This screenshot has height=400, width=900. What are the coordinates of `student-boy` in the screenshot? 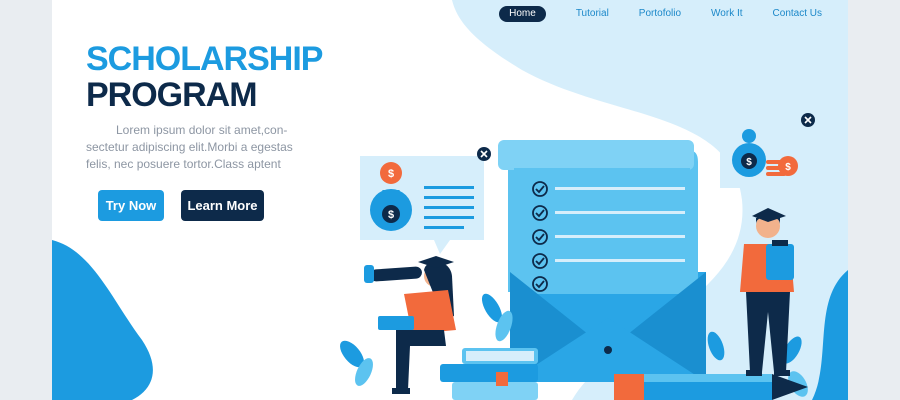 It's located at (767, 292).